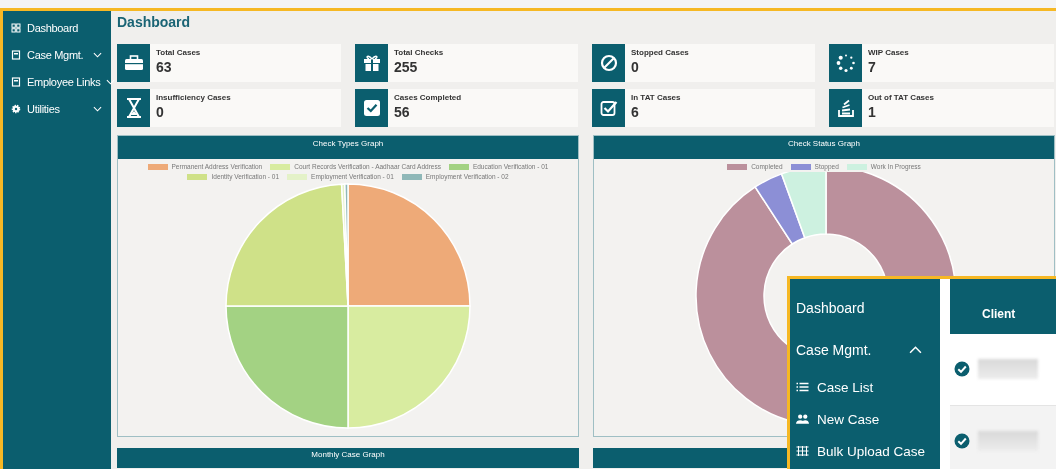 Image resolution: width=1056 pixels, height=469 pixels. I want to click on stat-label: Insufficiency Cases, so click(193, 97).